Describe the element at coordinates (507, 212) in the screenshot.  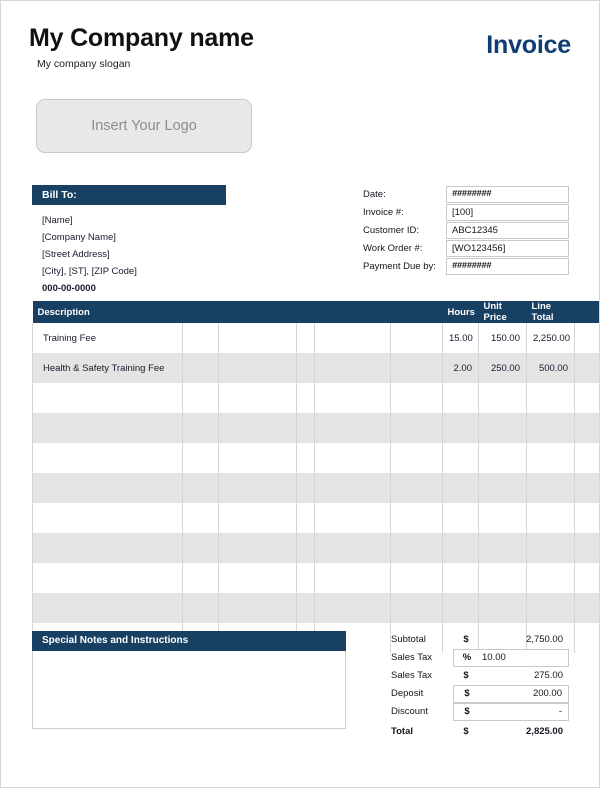
I see `meta-value-input: [100]` at that location.